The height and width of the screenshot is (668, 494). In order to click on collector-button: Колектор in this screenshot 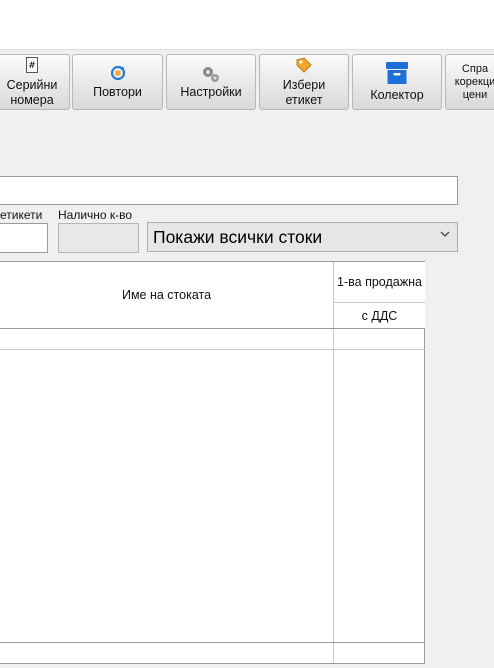, I will do `click(397, 82)`.